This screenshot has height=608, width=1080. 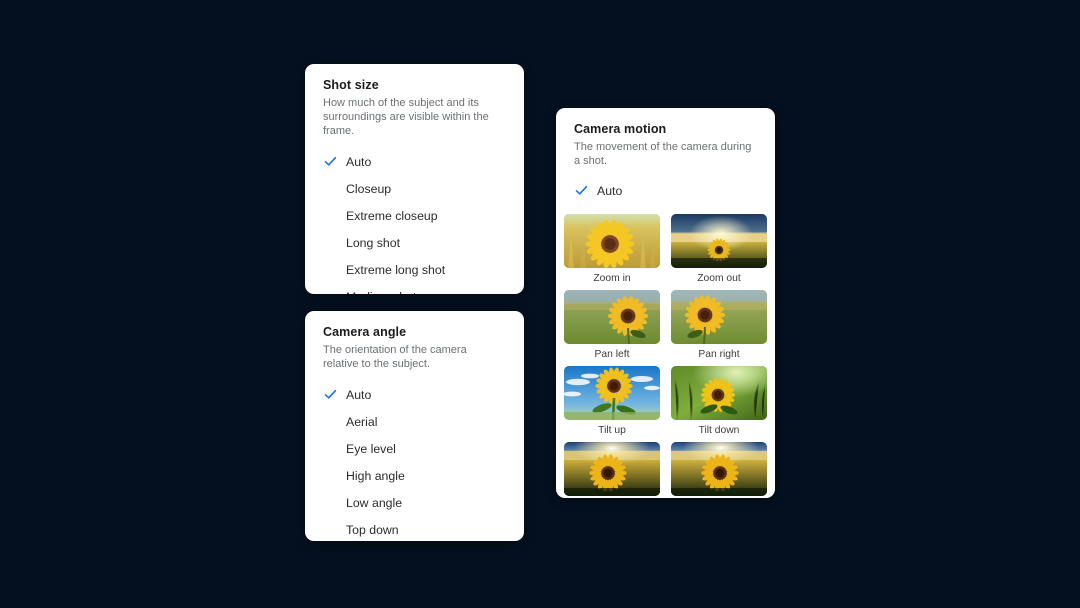 I want to click on option-closeup: Closeup, so click(x=414, y=188).